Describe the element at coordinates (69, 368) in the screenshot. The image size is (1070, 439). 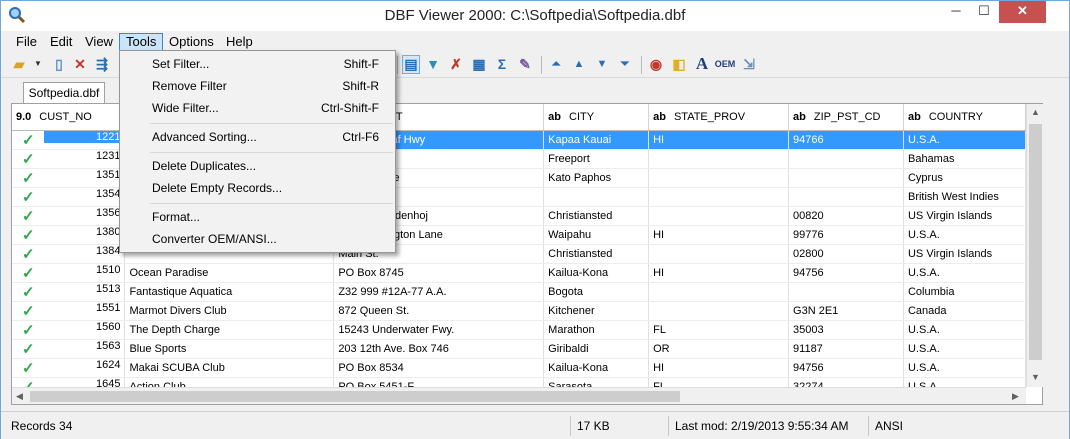
I see `record-cell: ✓ 1624` at that location.